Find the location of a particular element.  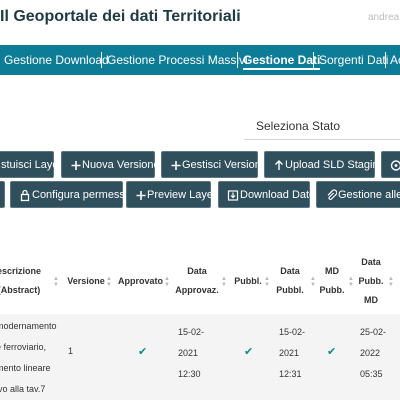

nav-gestione-processi-massivi: Gestione Processi Massivi is located at coordinates (177, 60).